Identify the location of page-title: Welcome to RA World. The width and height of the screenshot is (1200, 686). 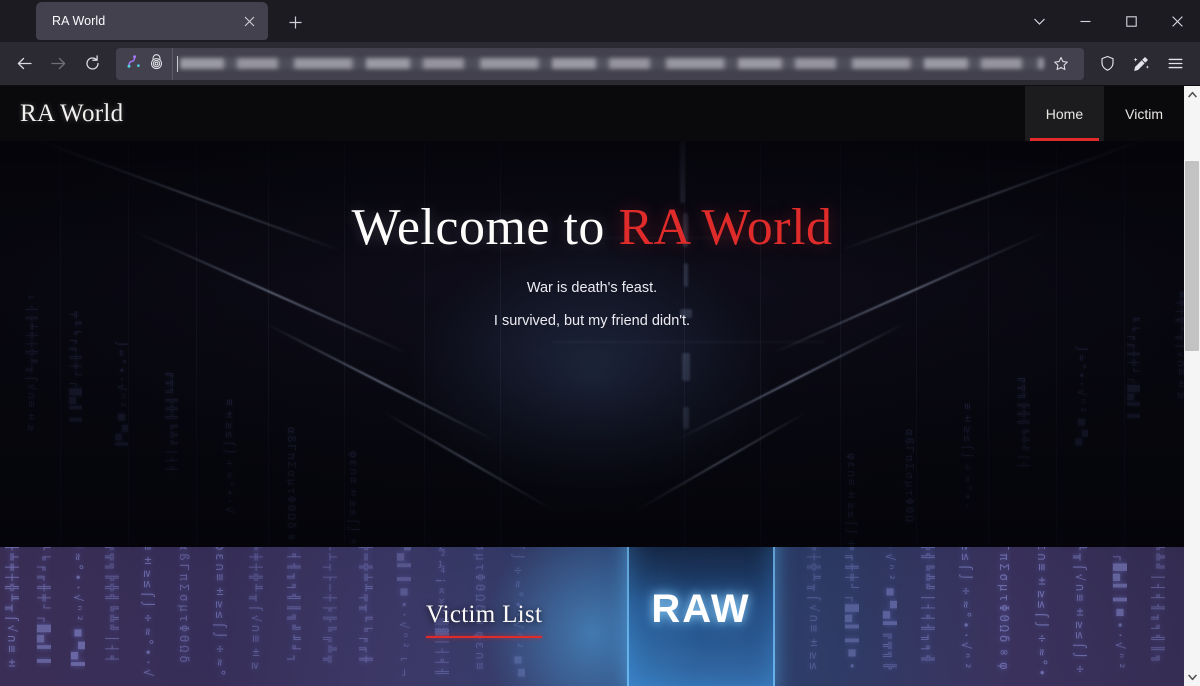
(592, 227).